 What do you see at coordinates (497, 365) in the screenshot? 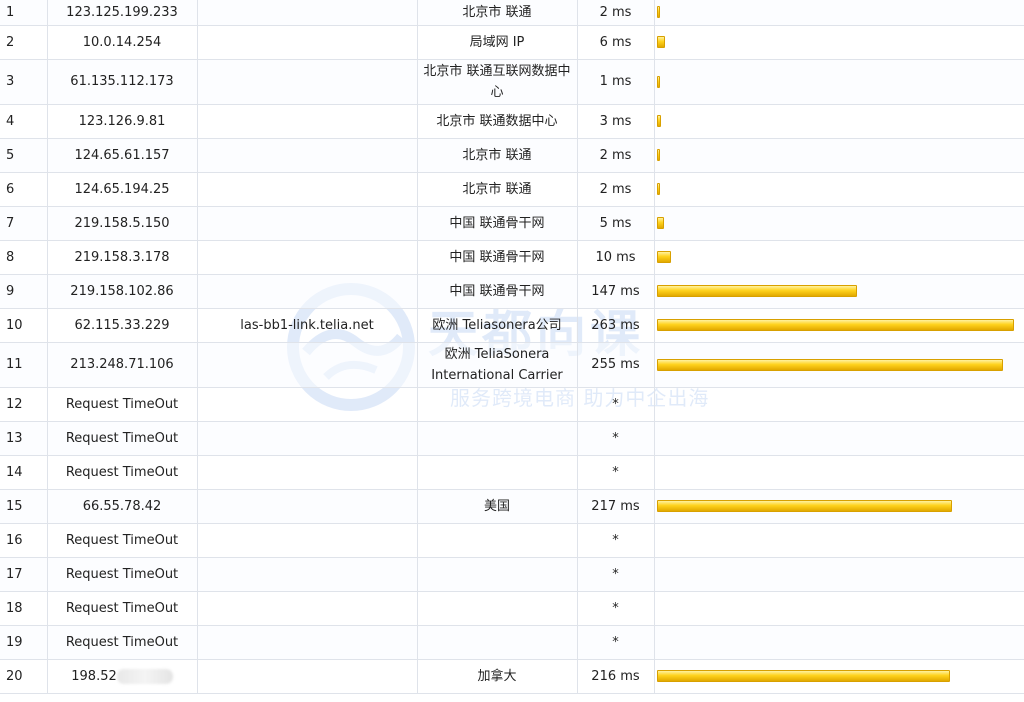
I see `hop-location: 欧洲 TeliaSonera International Carrier` at bounding box center [497, 365].